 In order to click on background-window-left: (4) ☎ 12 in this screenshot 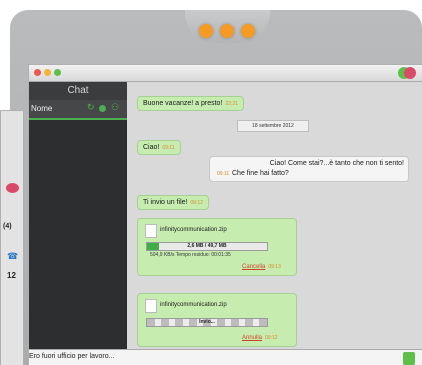, I will do `click(12, 237)`.